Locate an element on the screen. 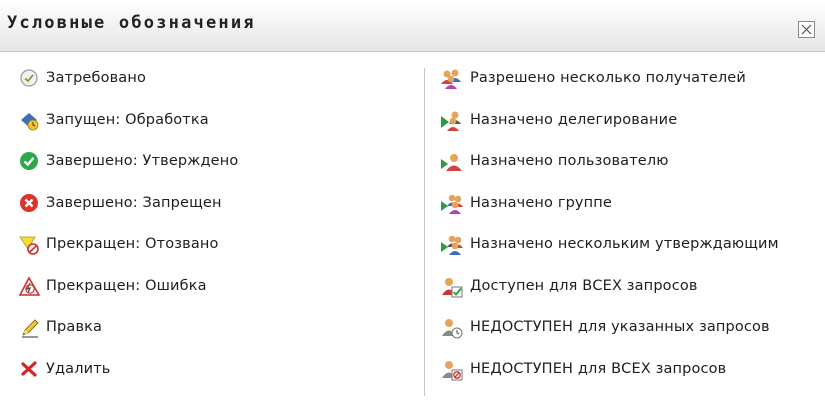 The height and width of the screenshot is (414, 825). legend-label: Завершено: Утверждено is located at coordinates (142, 161).